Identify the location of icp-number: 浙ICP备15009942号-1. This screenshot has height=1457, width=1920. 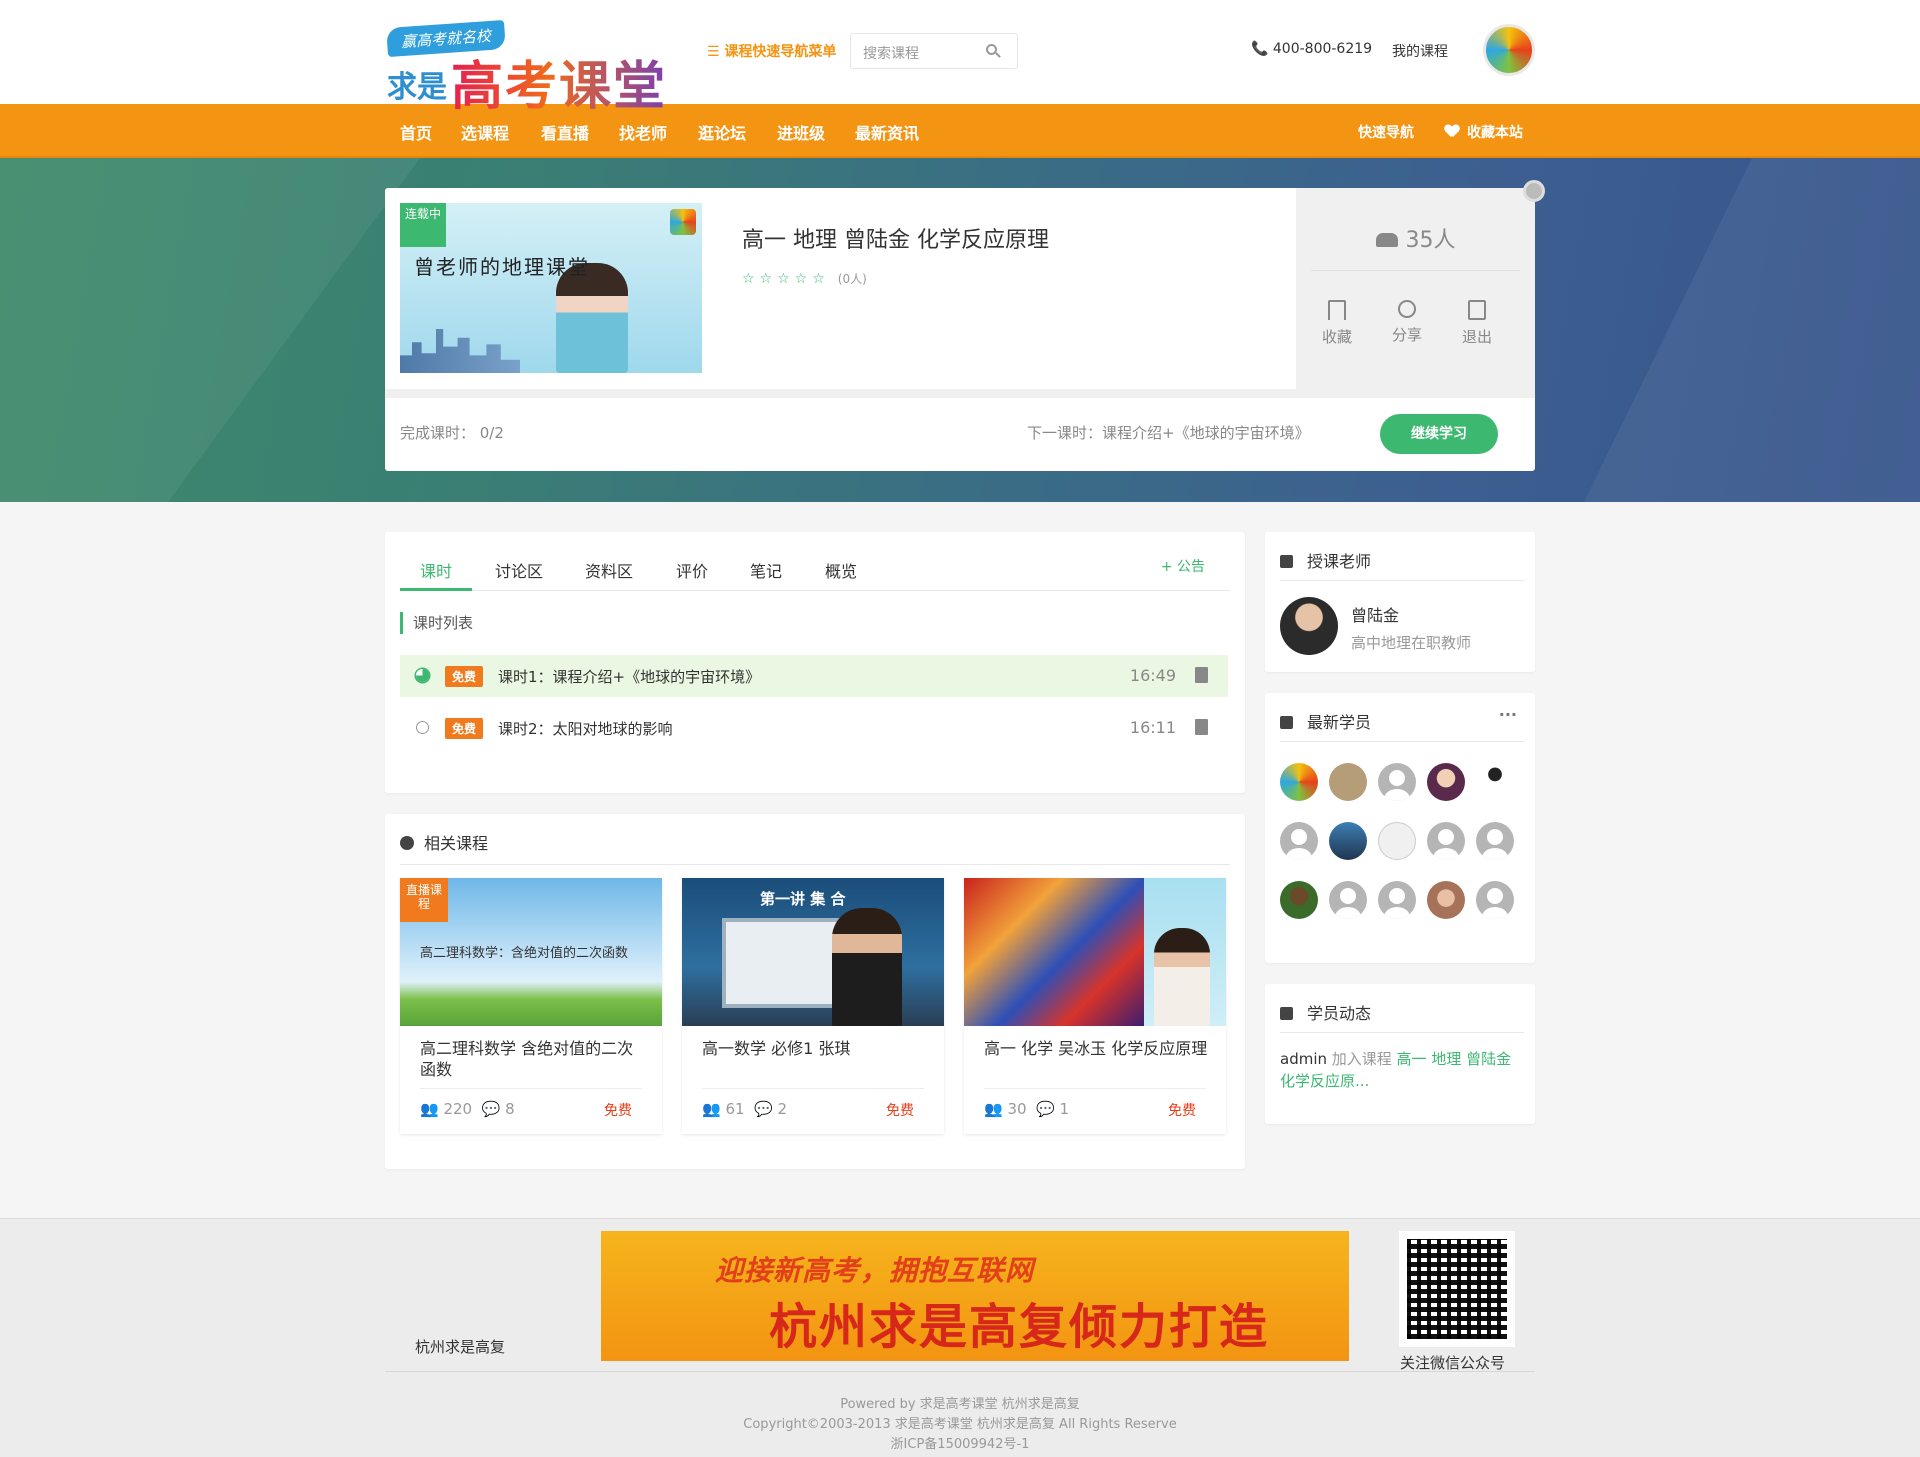
(960, 1442).